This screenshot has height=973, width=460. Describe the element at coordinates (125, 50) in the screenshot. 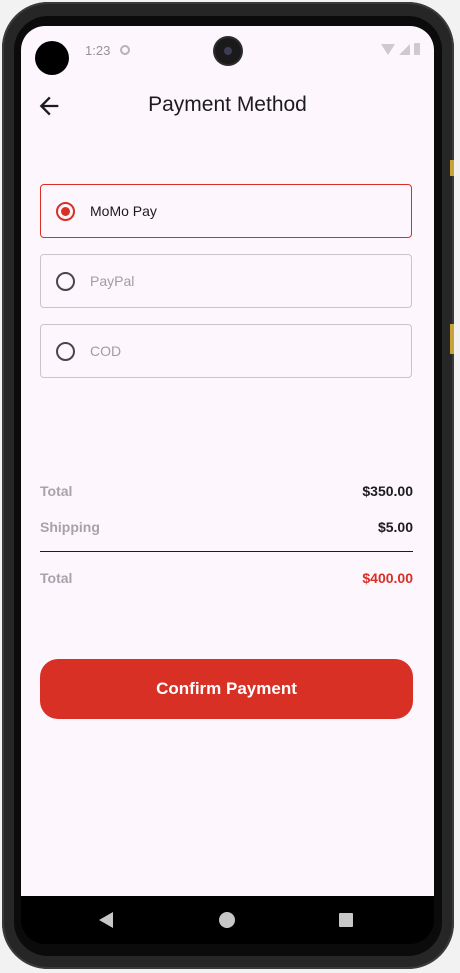

I see `settings-status-icon` at that location.